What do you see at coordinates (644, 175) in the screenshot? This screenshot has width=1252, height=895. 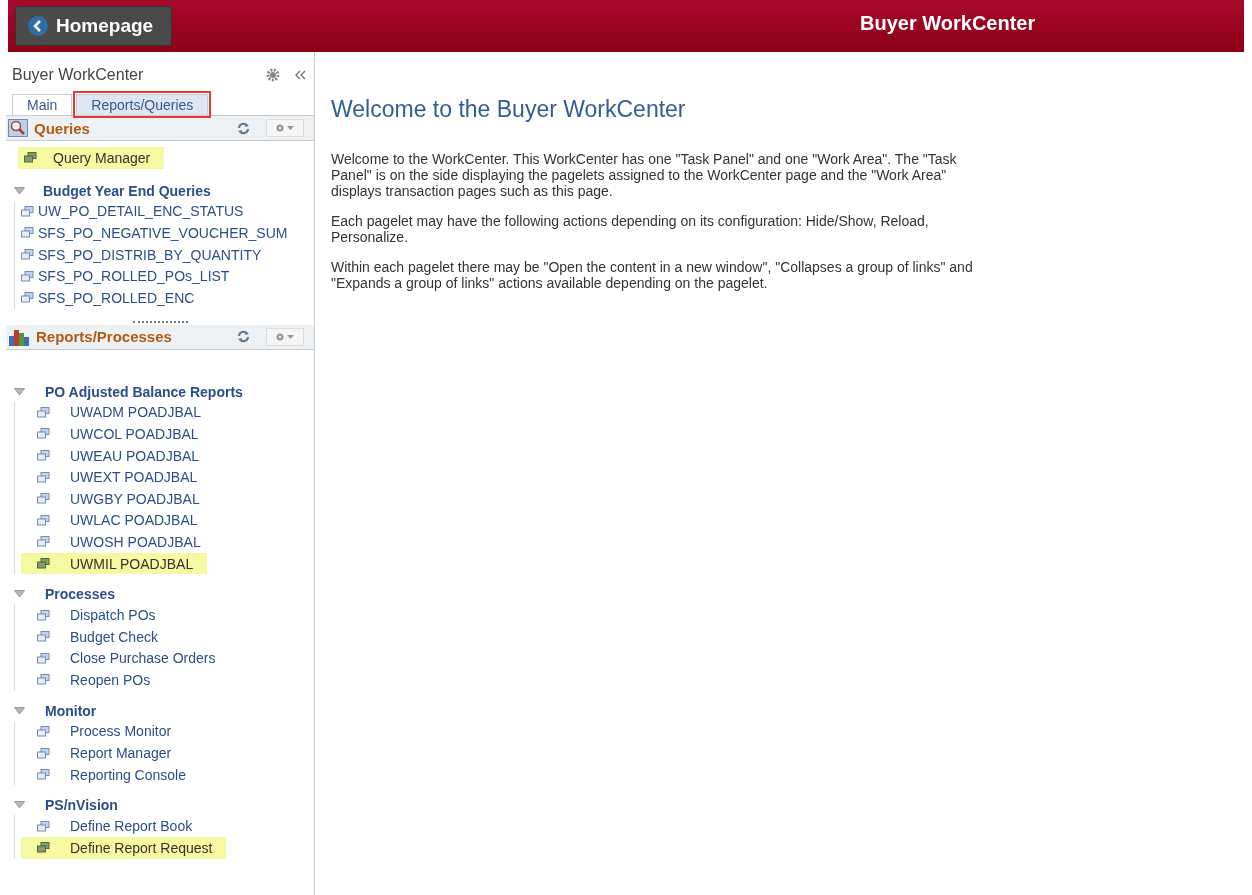 I see `description-paragraph: Welcome to the WorkCenter. This WorkCenter has one "Task Panel" and one "Work Area". The "Task Panel" is on the side displaying the pagelets assigned to the WorkCenter page and the "Work Area" displays transaction pages such as this page.` at bounding box center [644, 175].